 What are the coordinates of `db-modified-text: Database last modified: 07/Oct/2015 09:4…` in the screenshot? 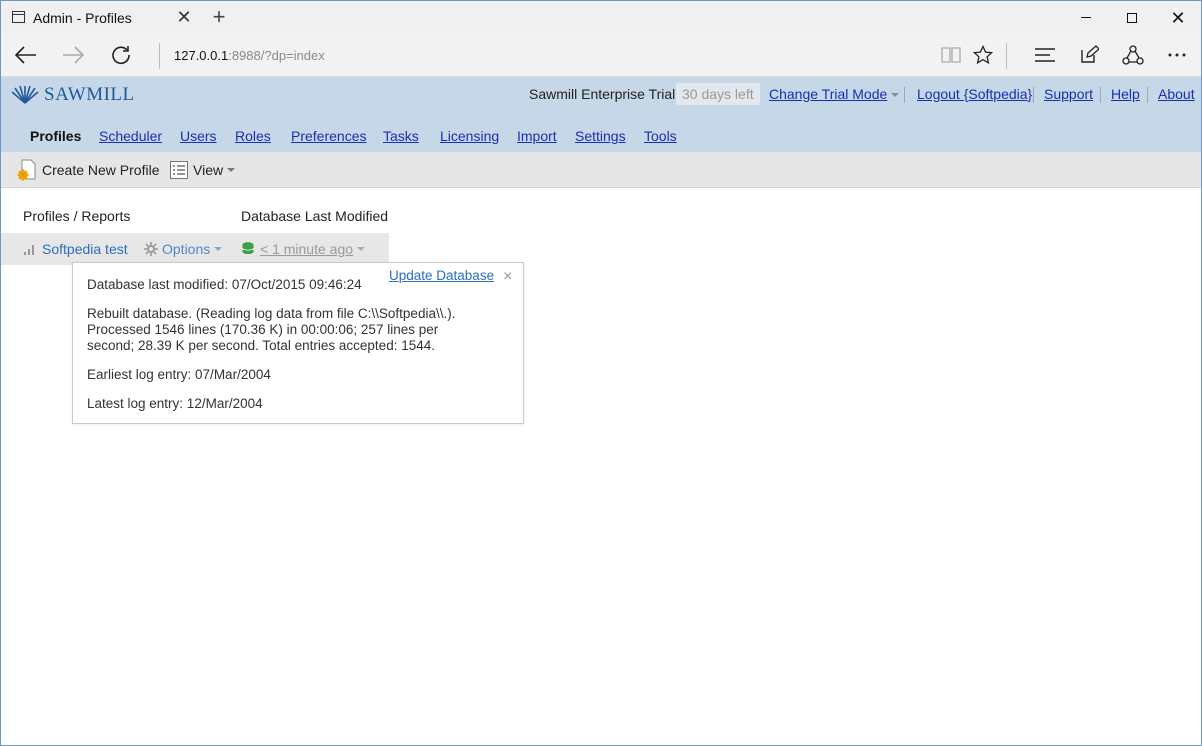 It's located at (224, 284).